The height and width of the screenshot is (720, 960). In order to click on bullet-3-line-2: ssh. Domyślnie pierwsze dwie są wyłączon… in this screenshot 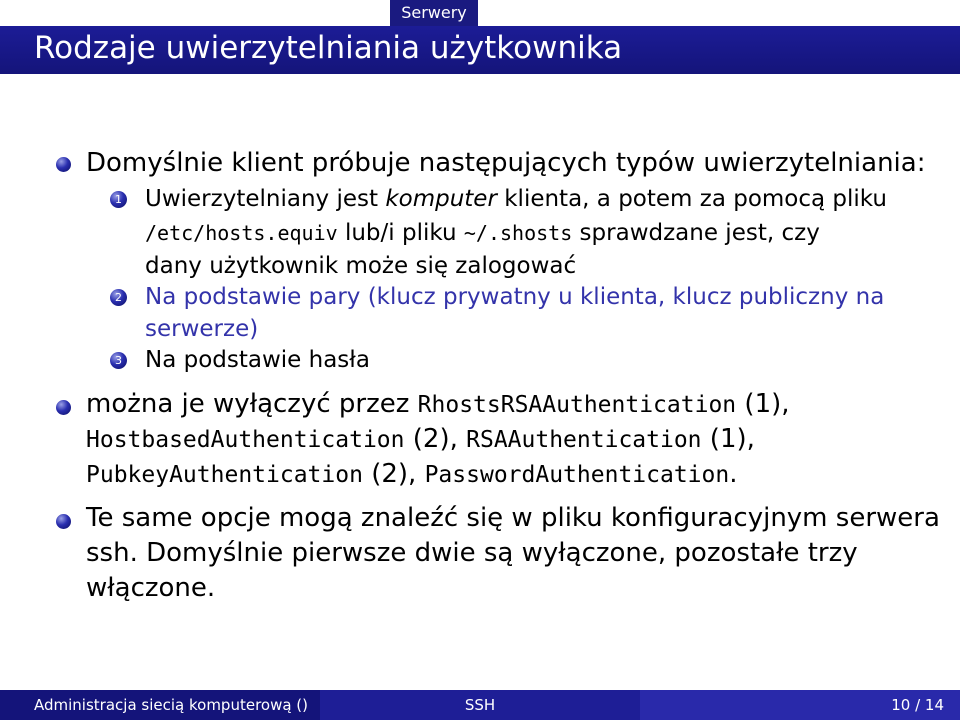, I will do `click(472, 553)`.